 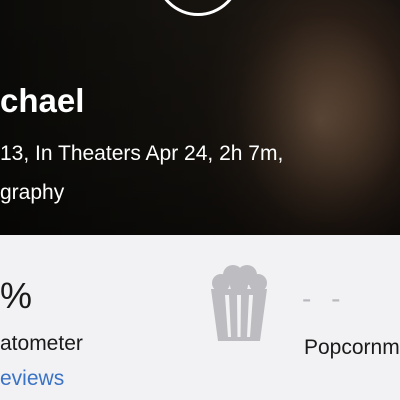 What do you see at coordinates (142, 153) in the screenshot?
I see `movie-meta-info: 13, In Theaters Apr 24, 2h 7m,` at bounding box center [142, 153].